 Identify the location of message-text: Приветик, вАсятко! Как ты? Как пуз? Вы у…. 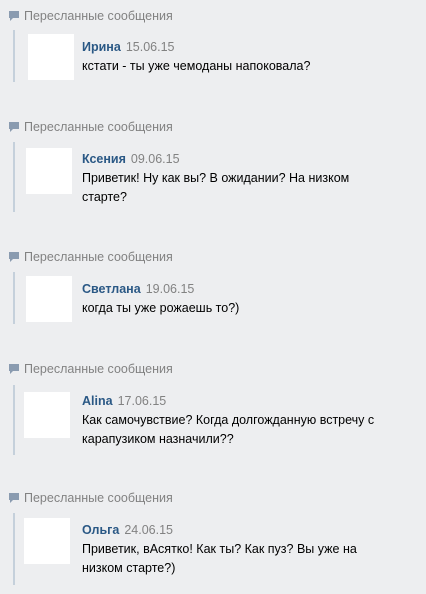
(219, 559).